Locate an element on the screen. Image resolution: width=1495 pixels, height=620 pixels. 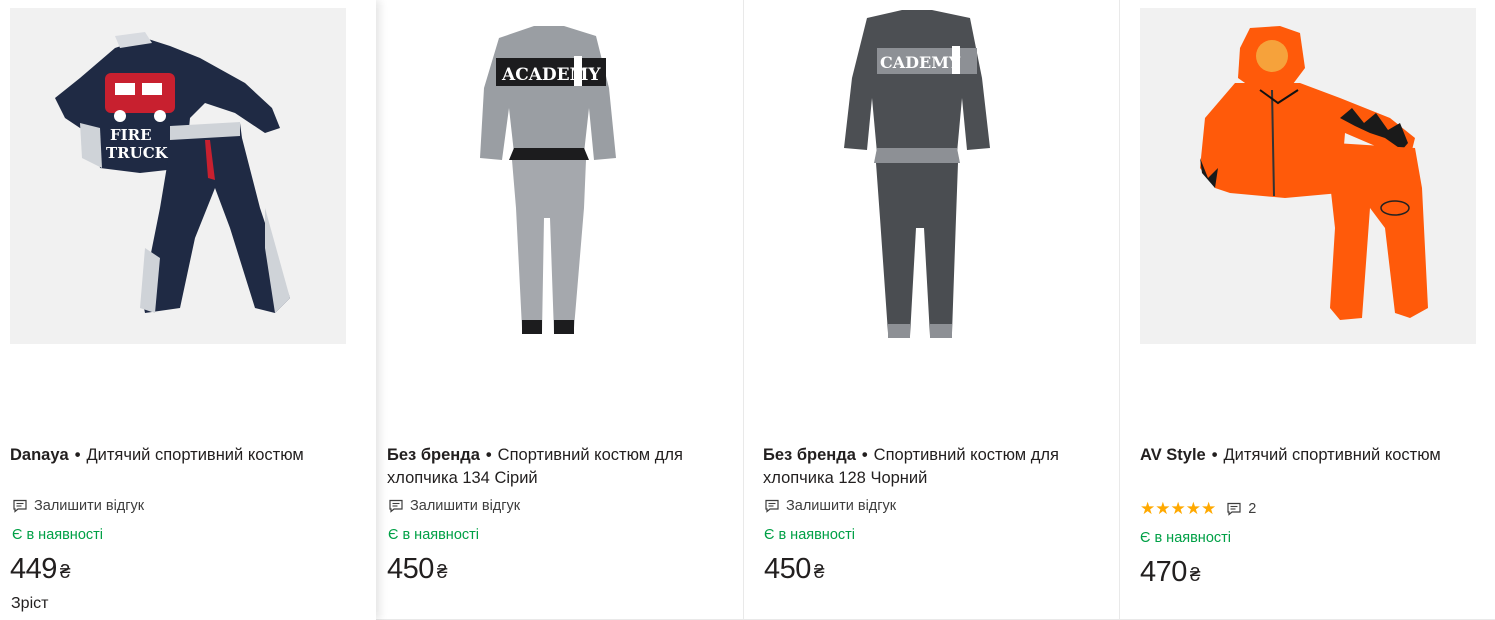
svg-text: ACADEMY is located at coordinates (551, 75).